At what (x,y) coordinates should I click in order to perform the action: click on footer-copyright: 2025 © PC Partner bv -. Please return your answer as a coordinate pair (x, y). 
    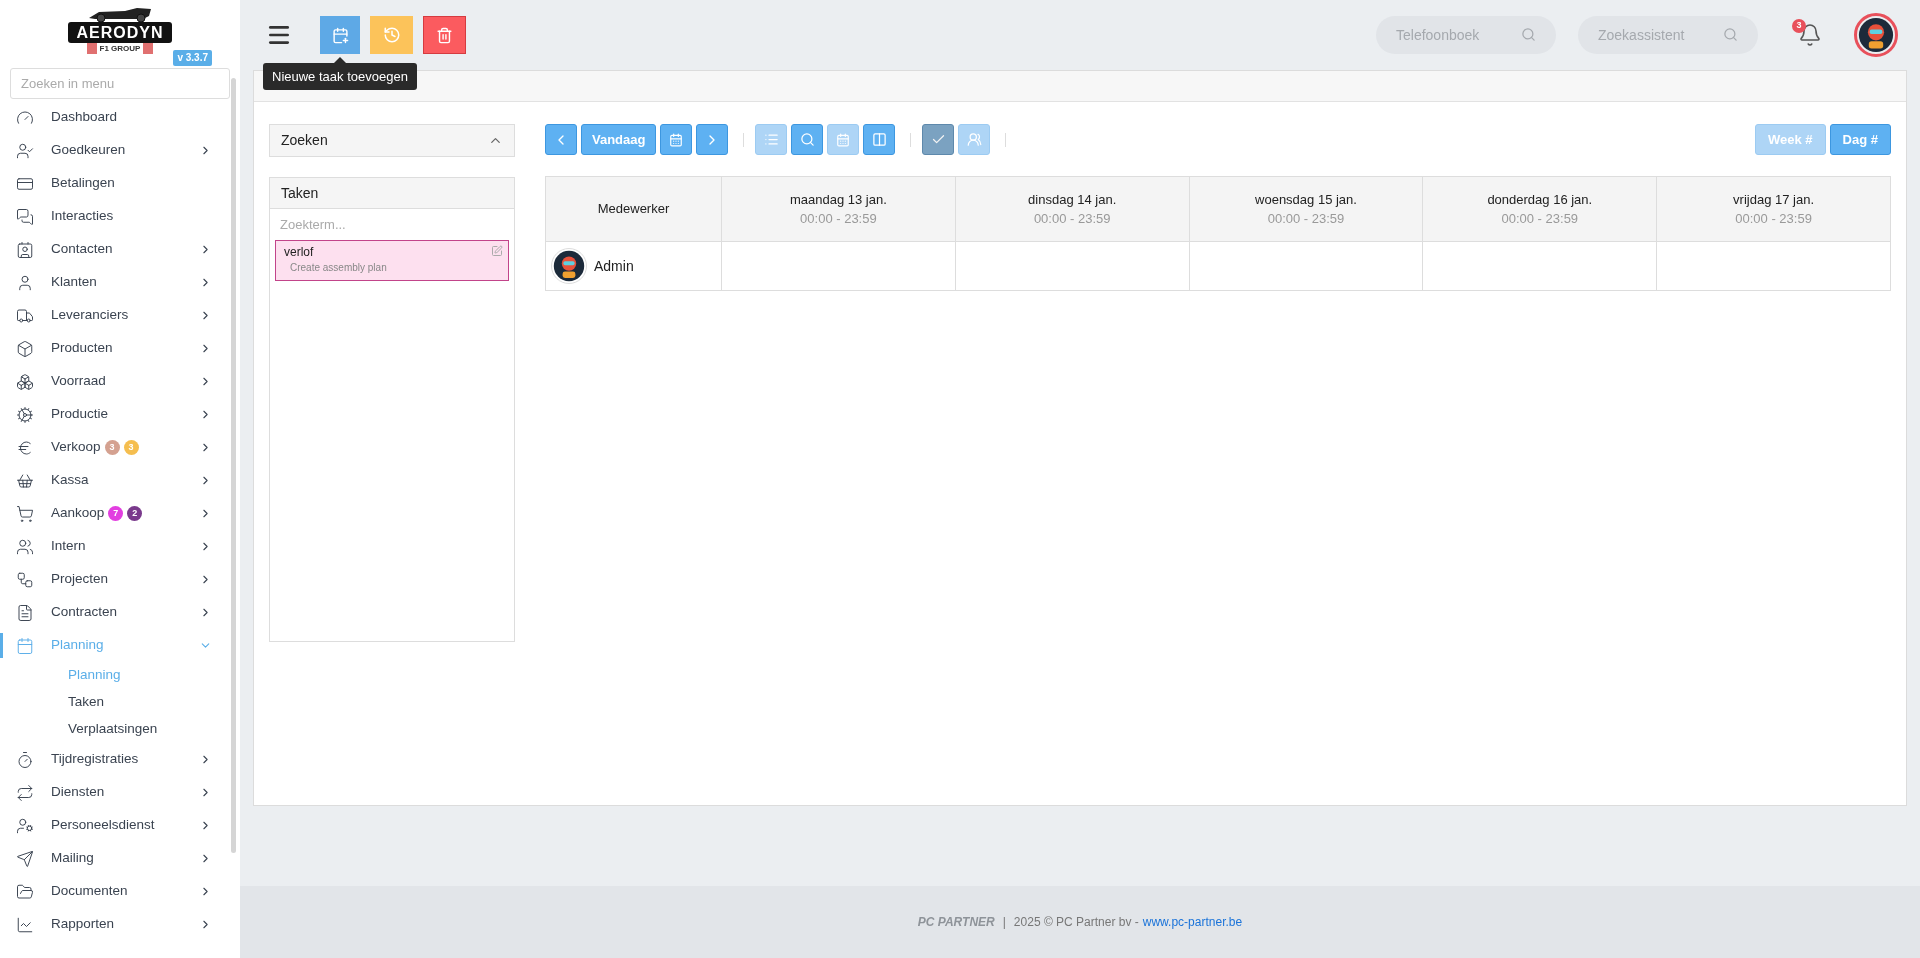
    Looking at the image, I should click on (1076, 922).